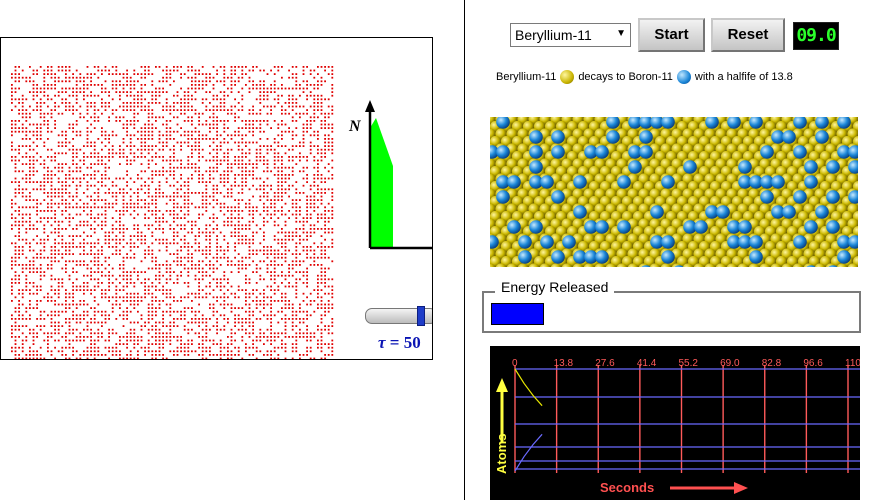 The image size is (883, 500). I want to click on reset-button: Reset, so click(748, 35).